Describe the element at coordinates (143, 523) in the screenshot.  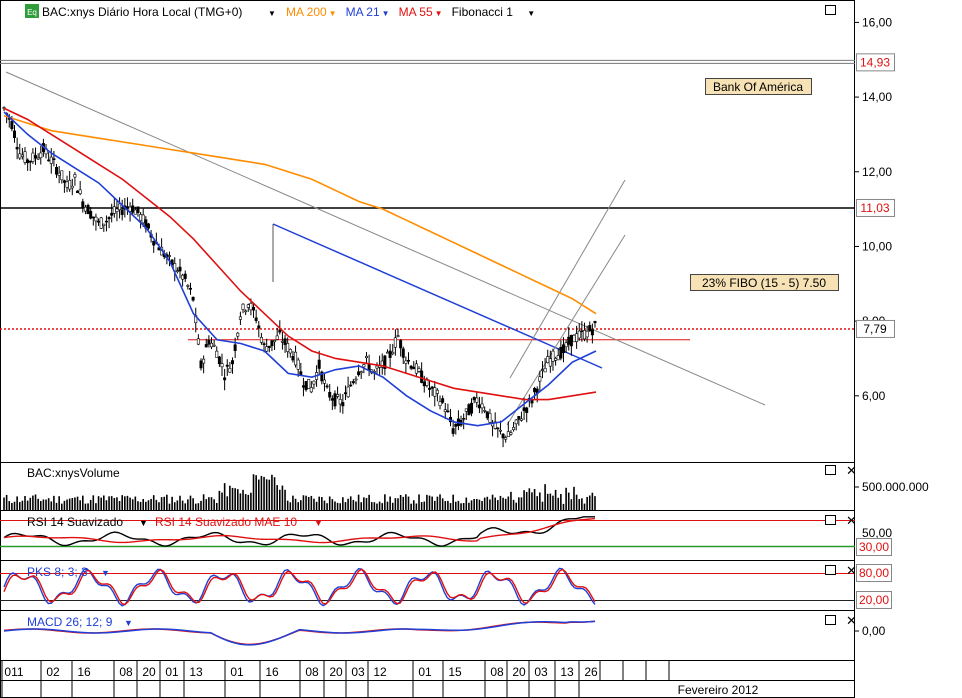
I see `rsi-dropdown-icon: ▼` at that location.